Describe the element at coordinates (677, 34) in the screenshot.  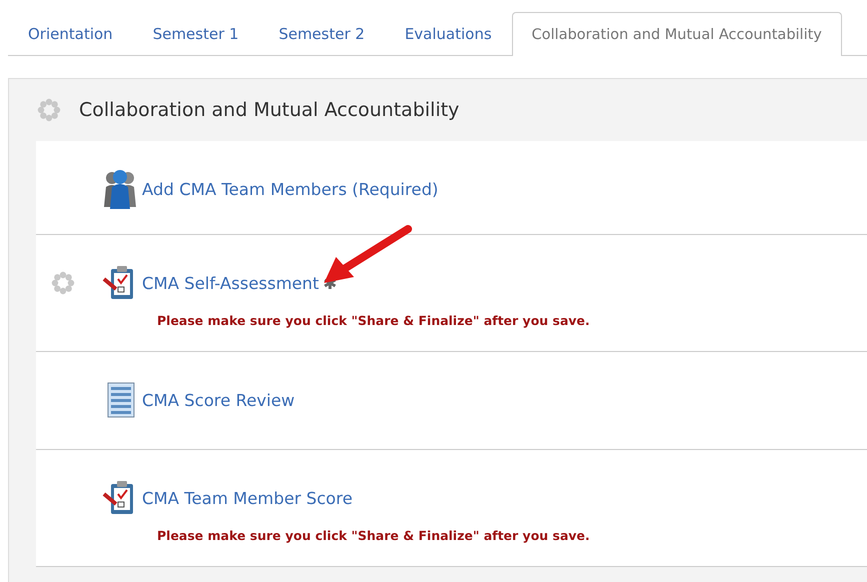
I see `tab: Collaboration and Mutual Accountability` at that location.